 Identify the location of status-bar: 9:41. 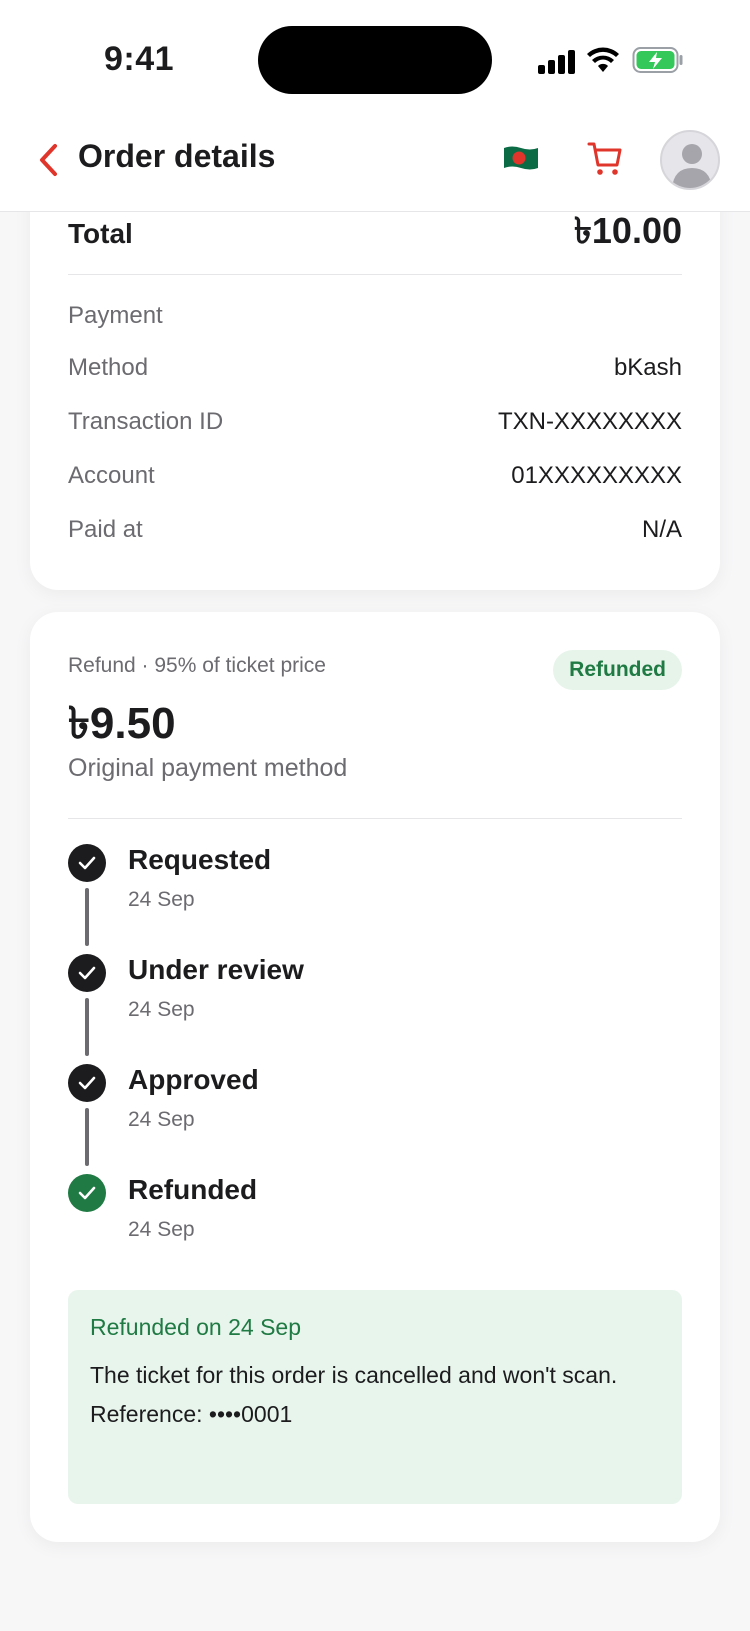
(375, 54).